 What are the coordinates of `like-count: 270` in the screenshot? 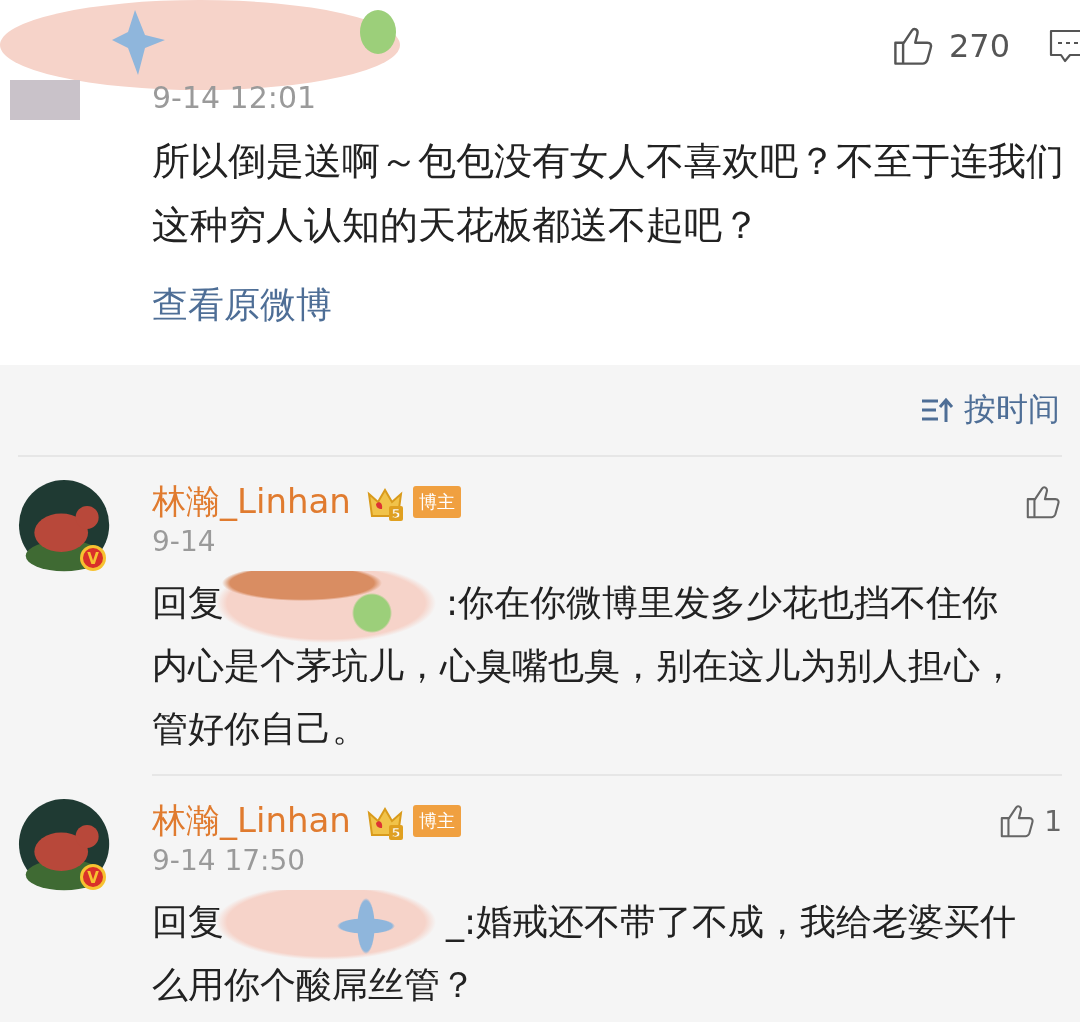 It's located at (979, 46).